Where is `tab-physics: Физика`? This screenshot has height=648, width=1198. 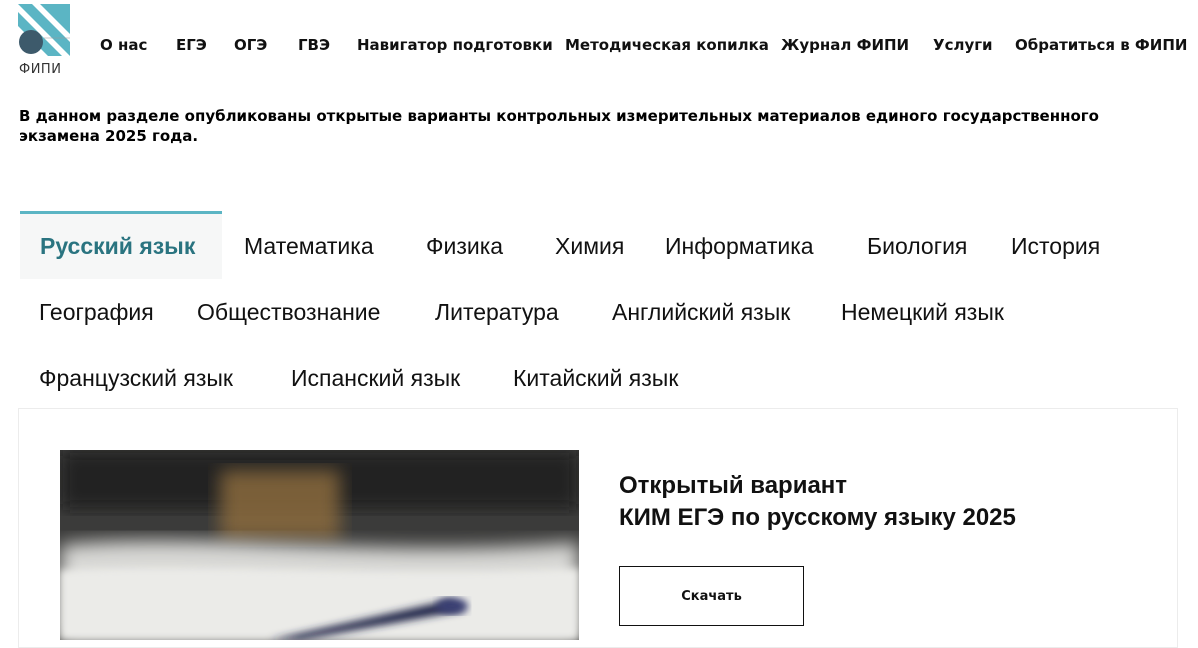 tab-physics: Физика is located at coordinates (464, 246).